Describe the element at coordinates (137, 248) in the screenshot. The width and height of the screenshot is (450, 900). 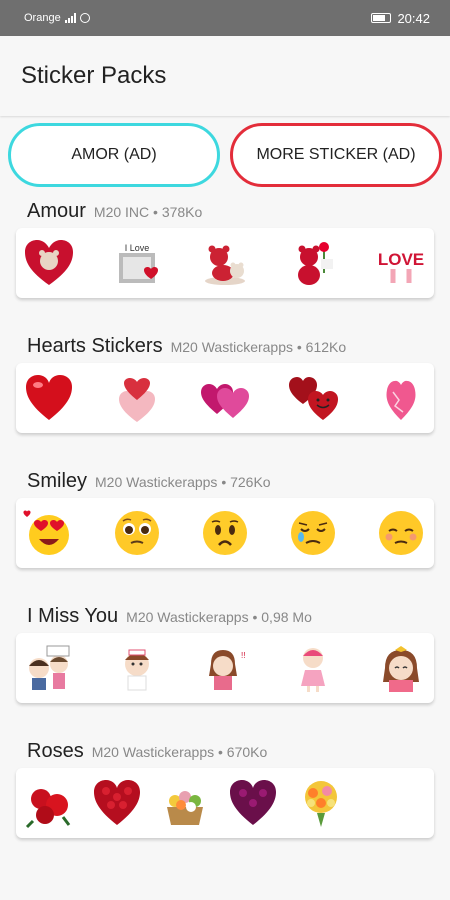
I see `svg-text: I Love` at that location.